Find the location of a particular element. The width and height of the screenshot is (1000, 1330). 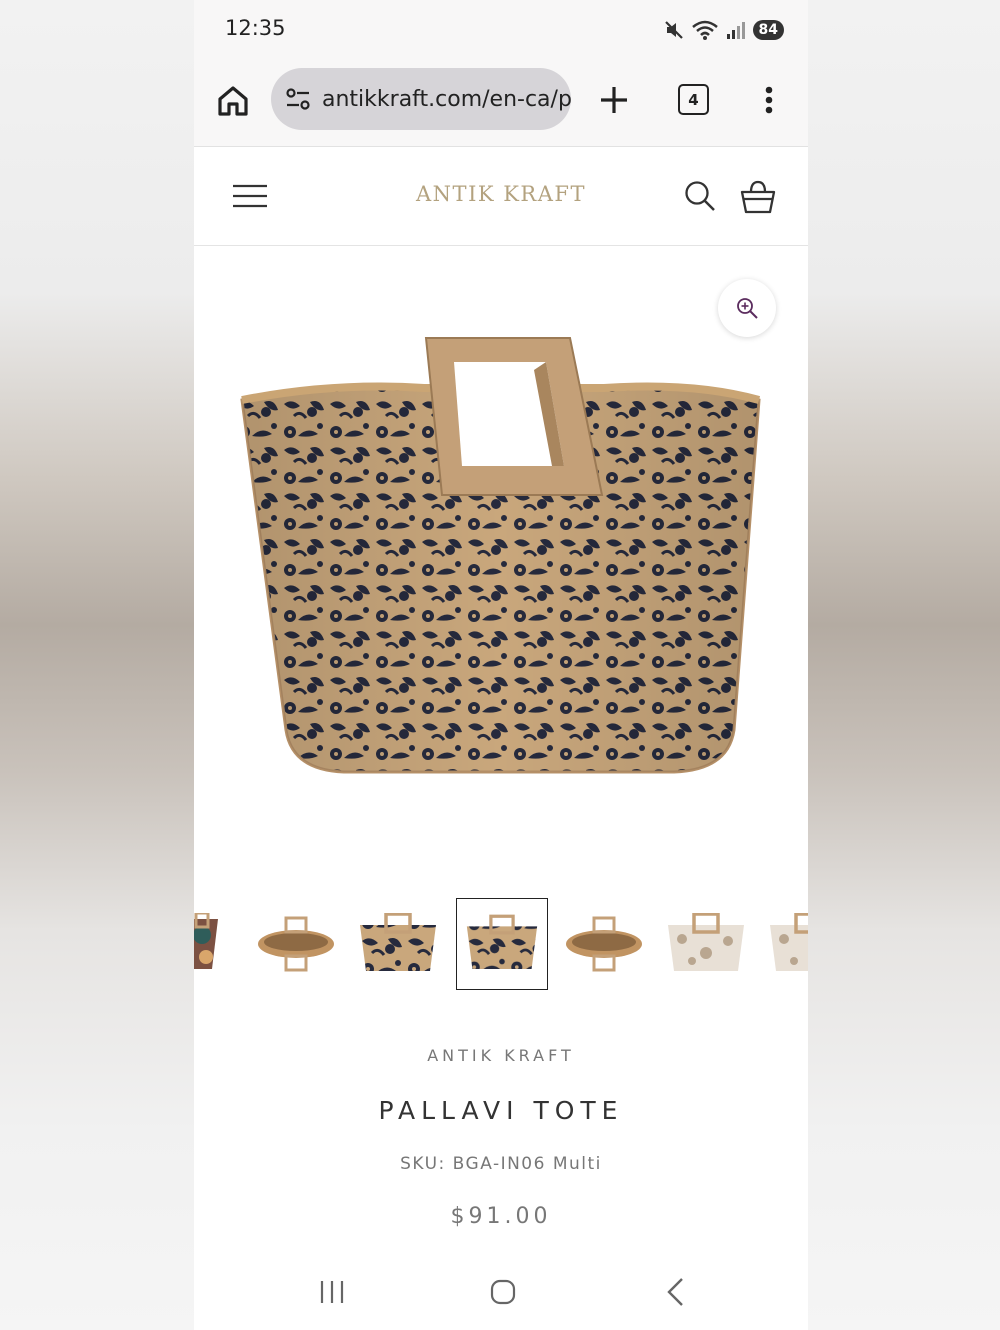

tab-count: 4 is located at coordinates (693, 99).